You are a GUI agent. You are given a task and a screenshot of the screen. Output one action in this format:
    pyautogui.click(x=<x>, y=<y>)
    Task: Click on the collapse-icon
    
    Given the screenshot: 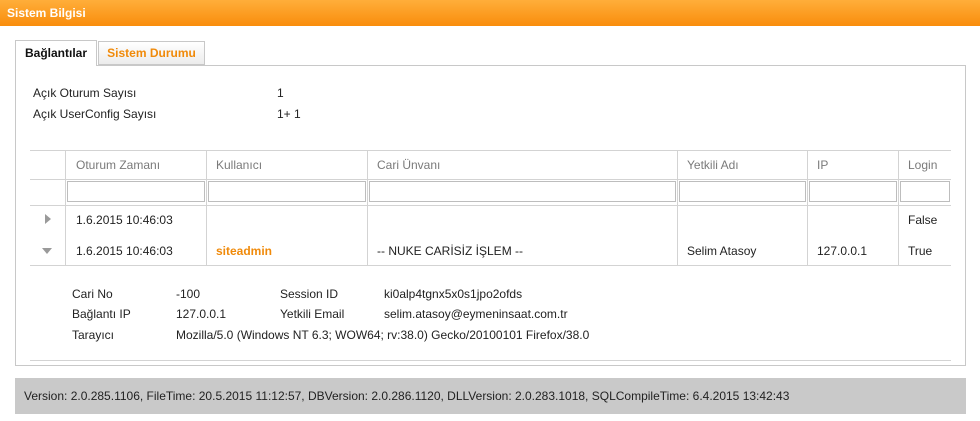 What is the action you would take?
    pyautogui.click(x=47, y=251)
    